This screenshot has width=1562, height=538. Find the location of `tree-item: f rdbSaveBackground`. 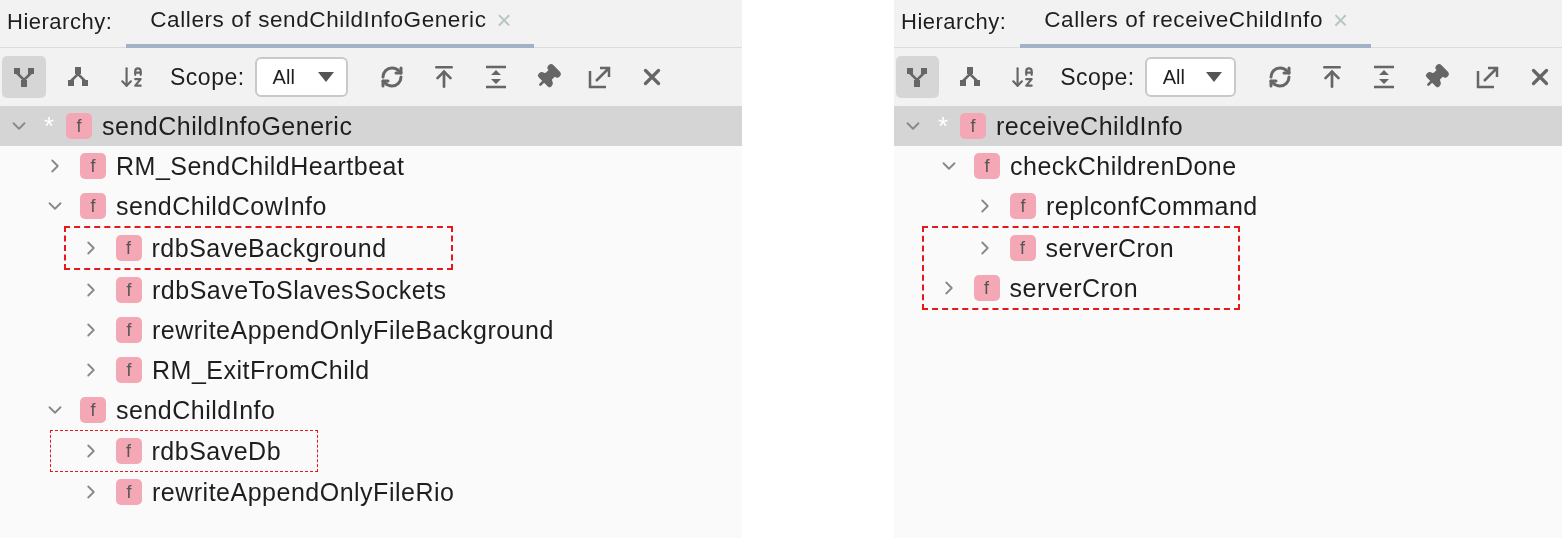

tree-item: f rdbSaveBackground is located at coordinates (226, 248).